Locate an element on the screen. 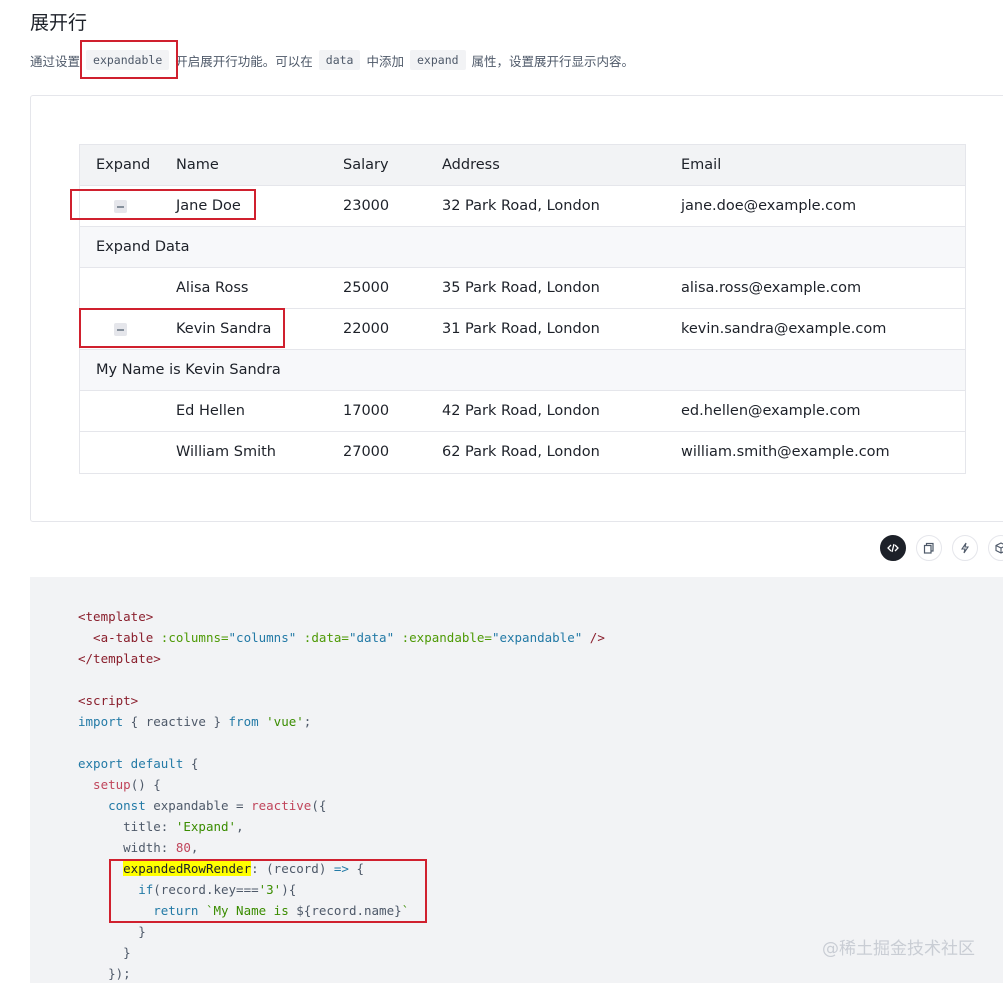 The height and width of the screenshot is (983, 1003). code-line: export default { is located at coordinates (138, 763).